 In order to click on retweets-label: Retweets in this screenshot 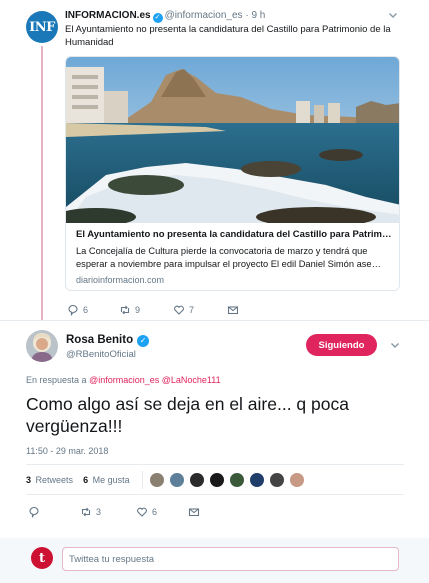, I will do `click(54, 480)`.